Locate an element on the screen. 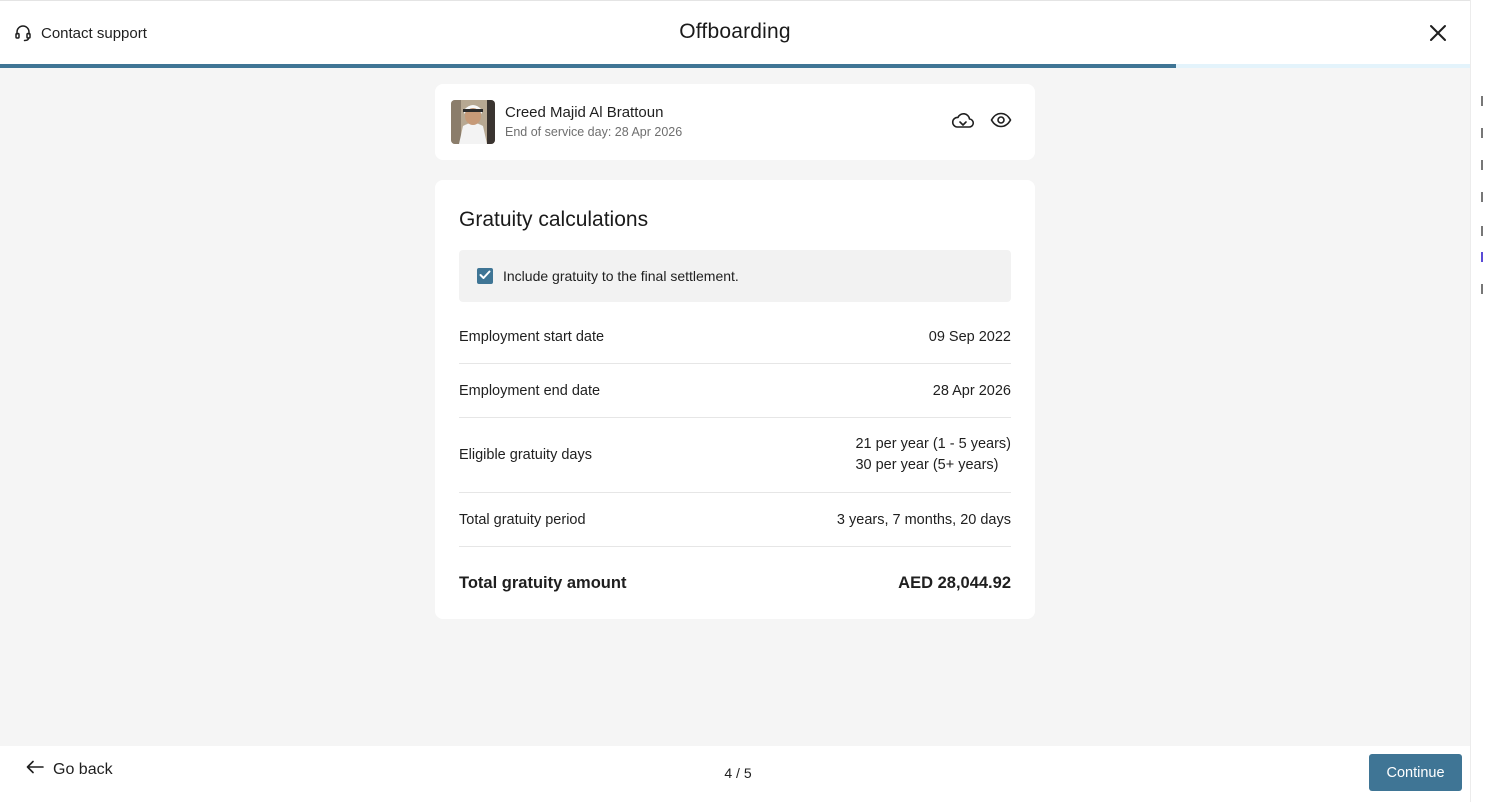 This screenshot has height=802, width=1485. total-label: Total gratuity amount is located at coordinates (543, 582).